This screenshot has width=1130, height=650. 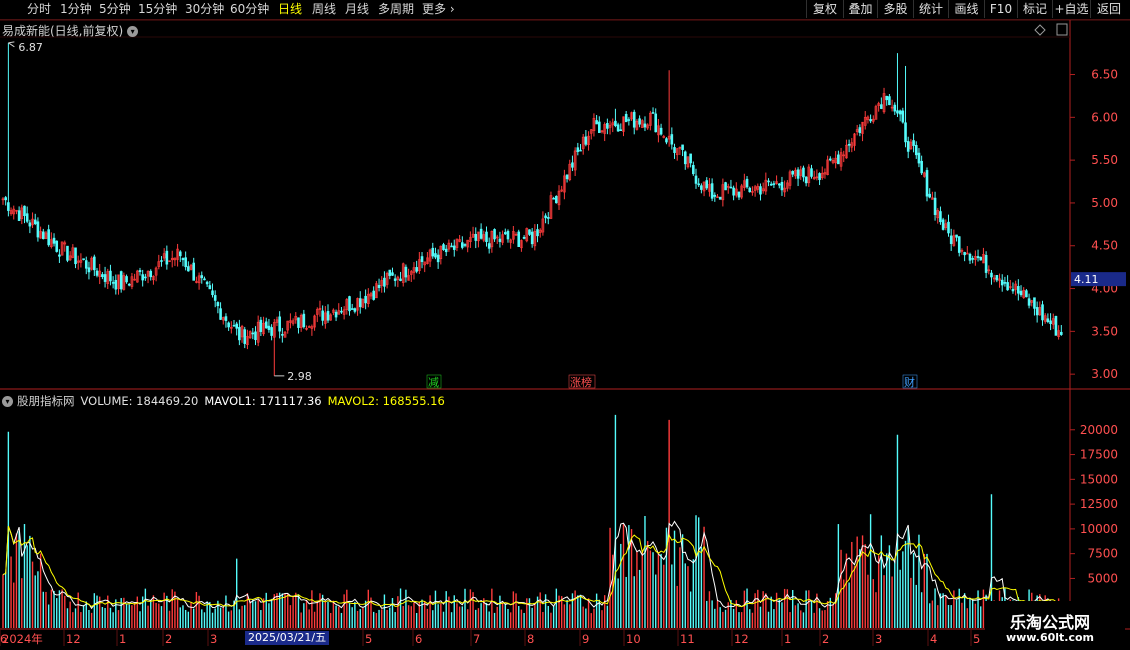 I want to click on x-axis-label-18: 6, so click(x=3, y=639).